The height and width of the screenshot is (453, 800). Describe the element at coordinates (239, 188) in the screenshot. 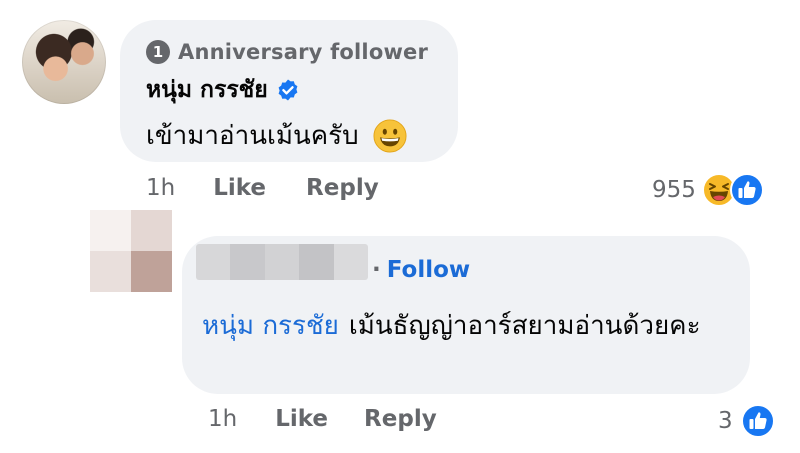

I see `comment-like-button: Like` at that location.